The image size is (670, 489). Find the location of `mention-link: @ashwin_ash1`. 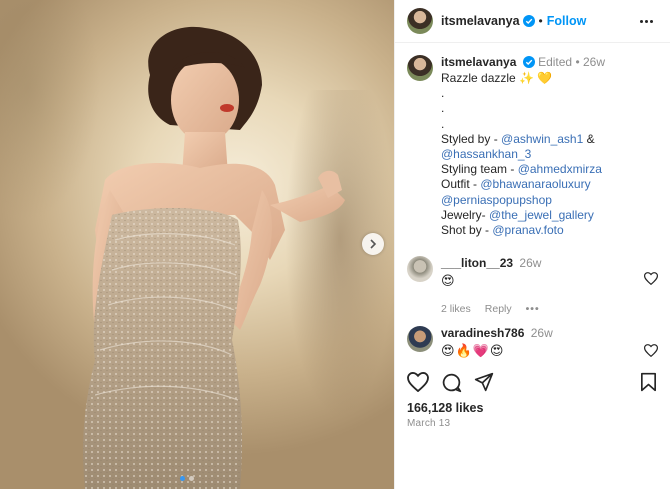

mention-link: @ashwin_ash1 is located at coordinates (542, 139).